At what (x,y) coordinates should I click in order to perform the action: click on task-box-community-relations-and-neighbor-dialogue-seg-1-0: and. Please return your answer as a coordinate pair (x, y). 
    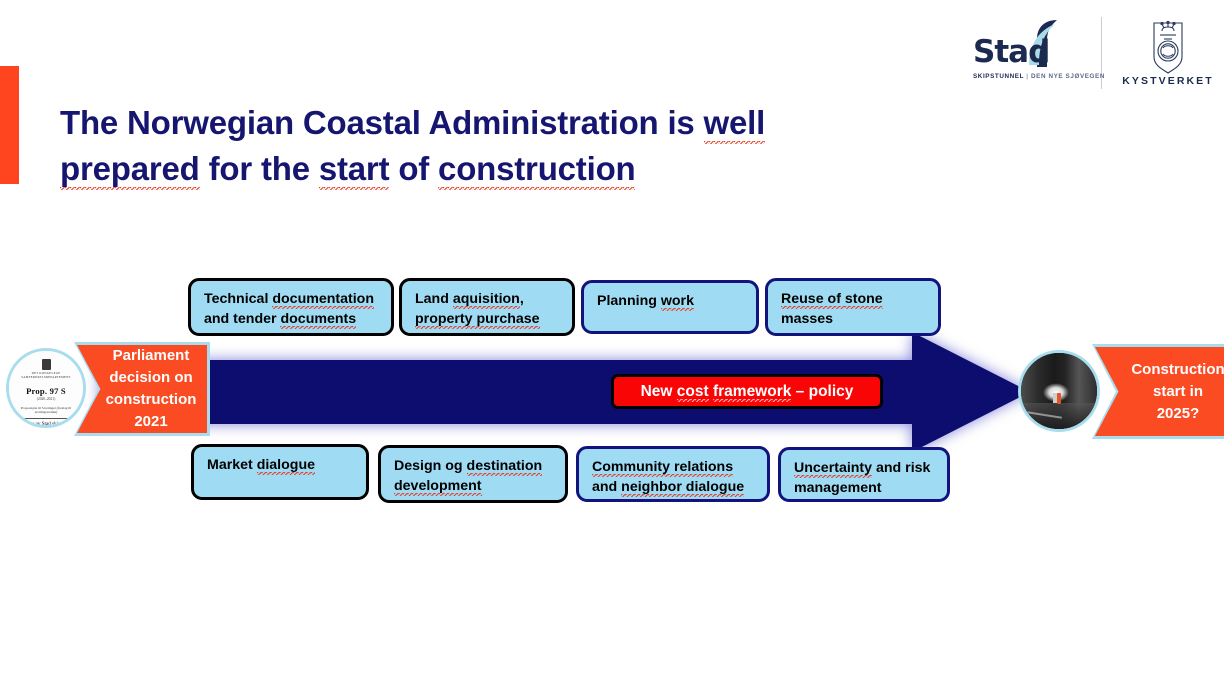
    Looking at the image, I should click on (607, 487).